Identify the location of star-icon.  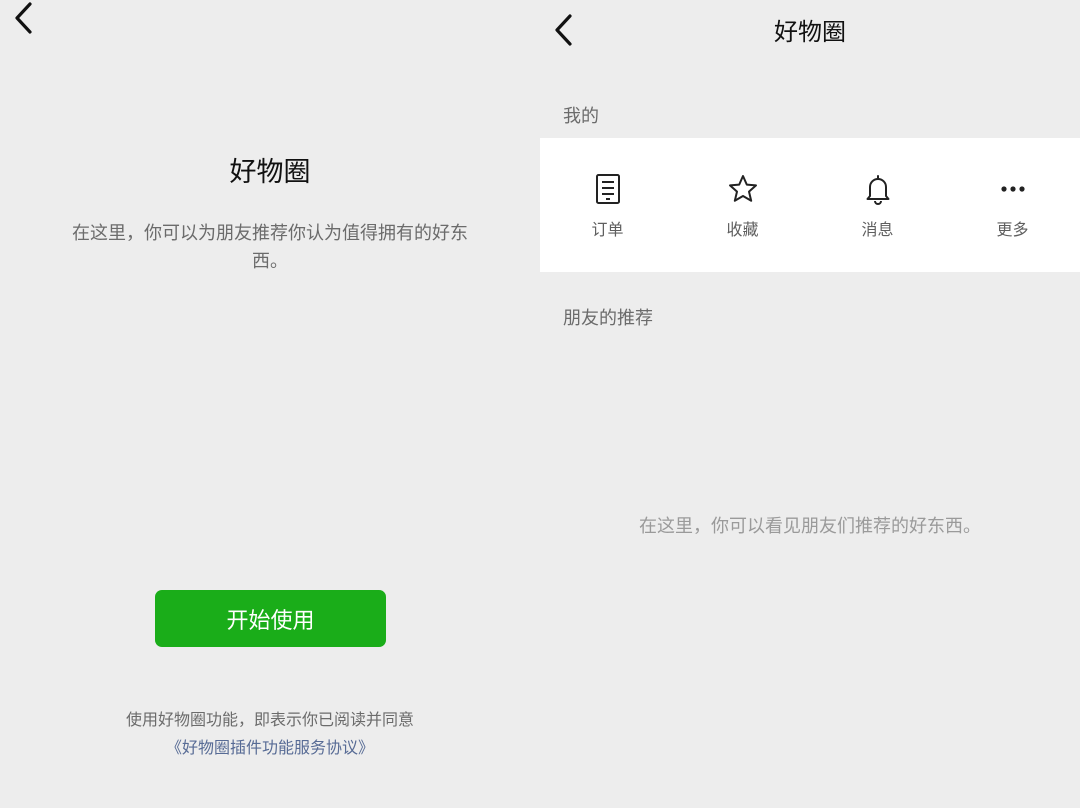
(743, 189).